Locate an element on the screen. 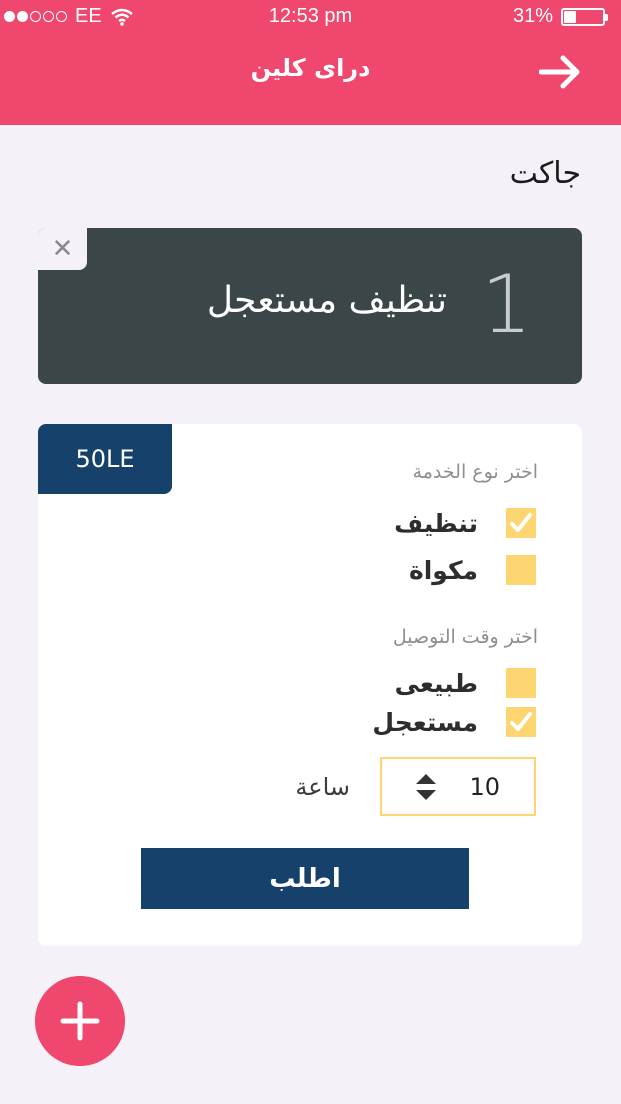 The height and width of the screenshot is (1104, 621). close-icon: ✕ is located at coordinates (62, 249).